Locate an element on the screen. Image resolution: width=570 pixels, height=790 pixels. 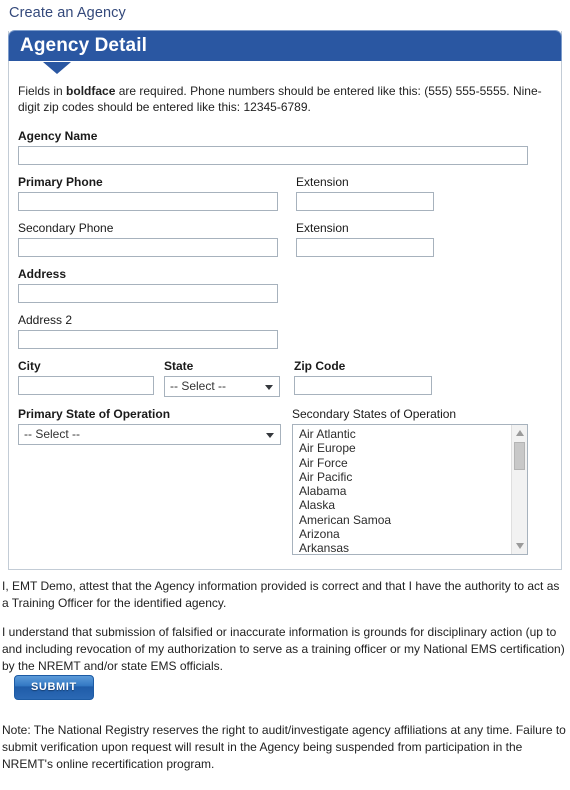
zip-code-label: Zip Code is located at coordinates (320, 366).